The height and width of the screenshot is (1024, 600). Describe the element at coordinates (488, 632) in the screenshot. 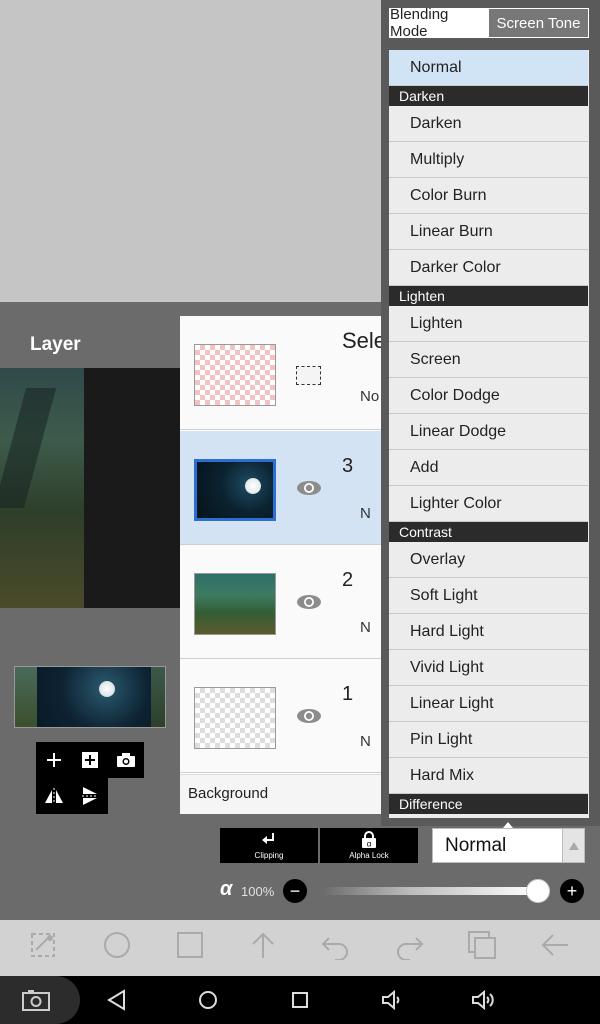

I see `blend-option-hard-light: Hard Light` at that location.